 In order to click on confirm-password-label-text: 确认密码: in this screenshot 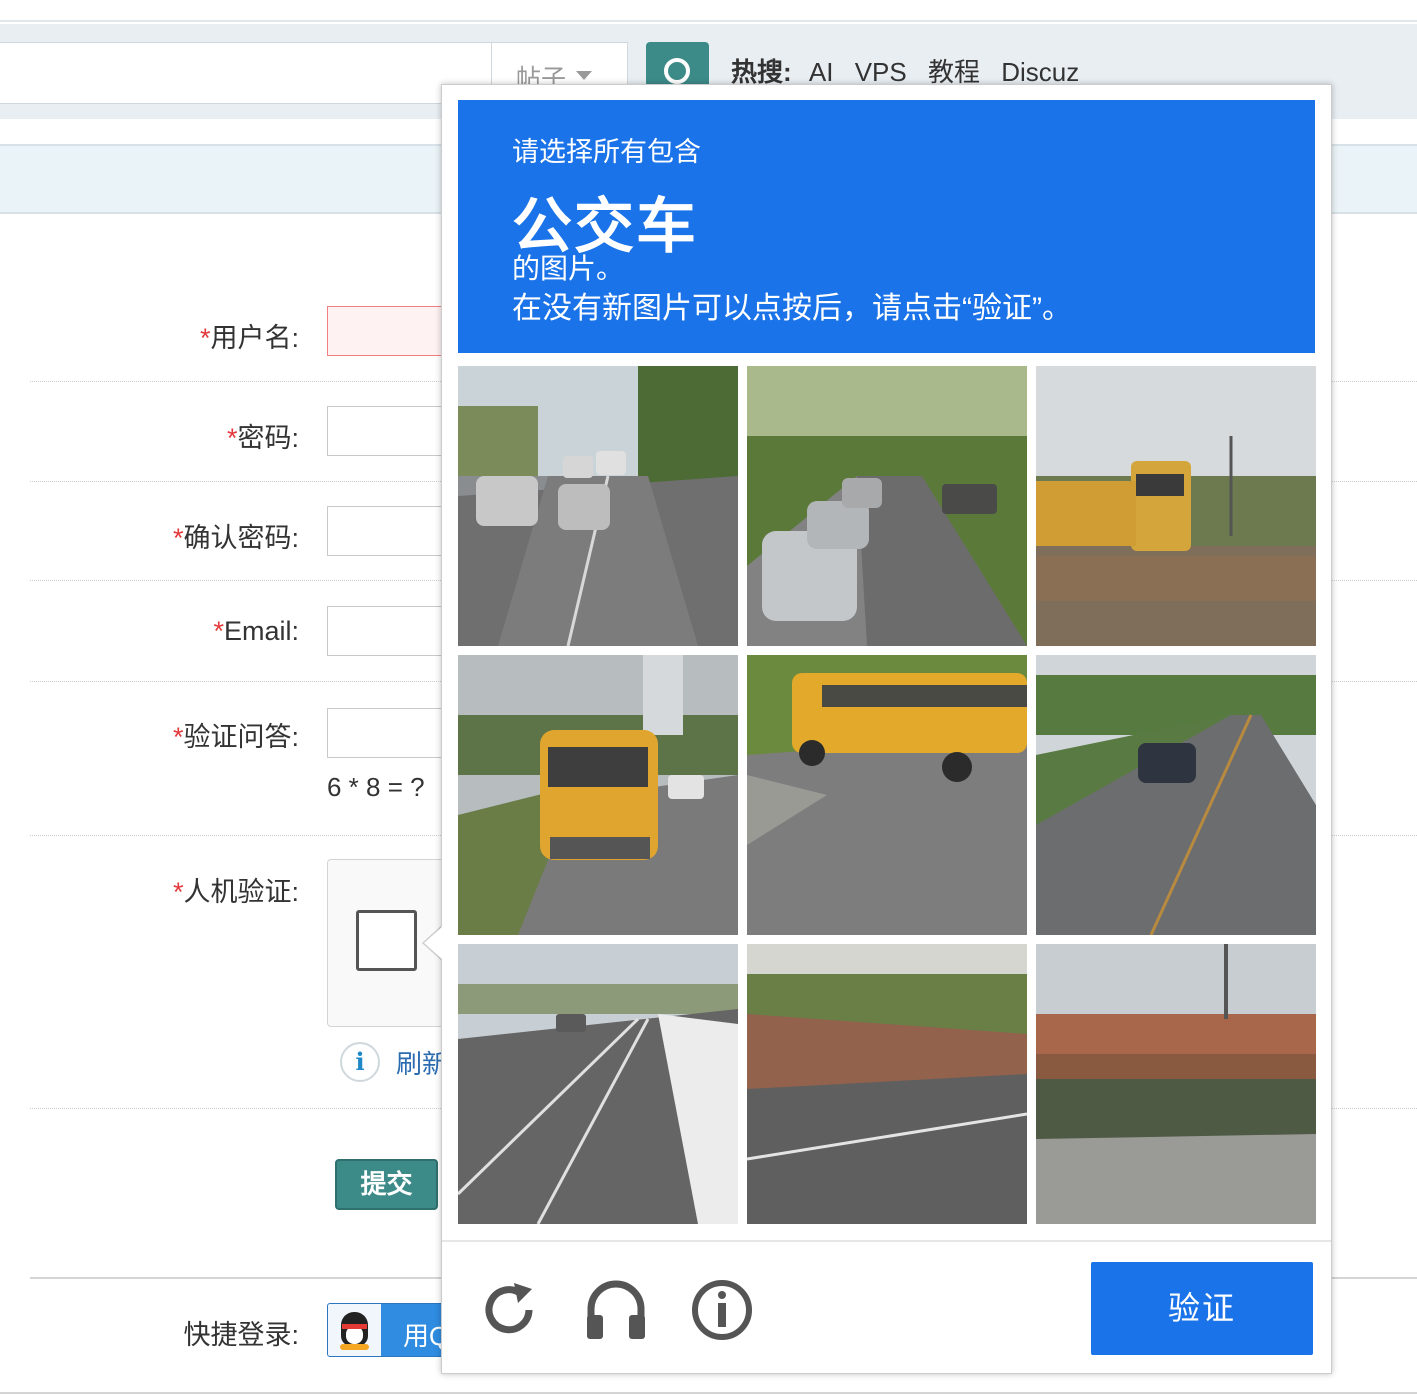, I will do `click(241, 538)`.